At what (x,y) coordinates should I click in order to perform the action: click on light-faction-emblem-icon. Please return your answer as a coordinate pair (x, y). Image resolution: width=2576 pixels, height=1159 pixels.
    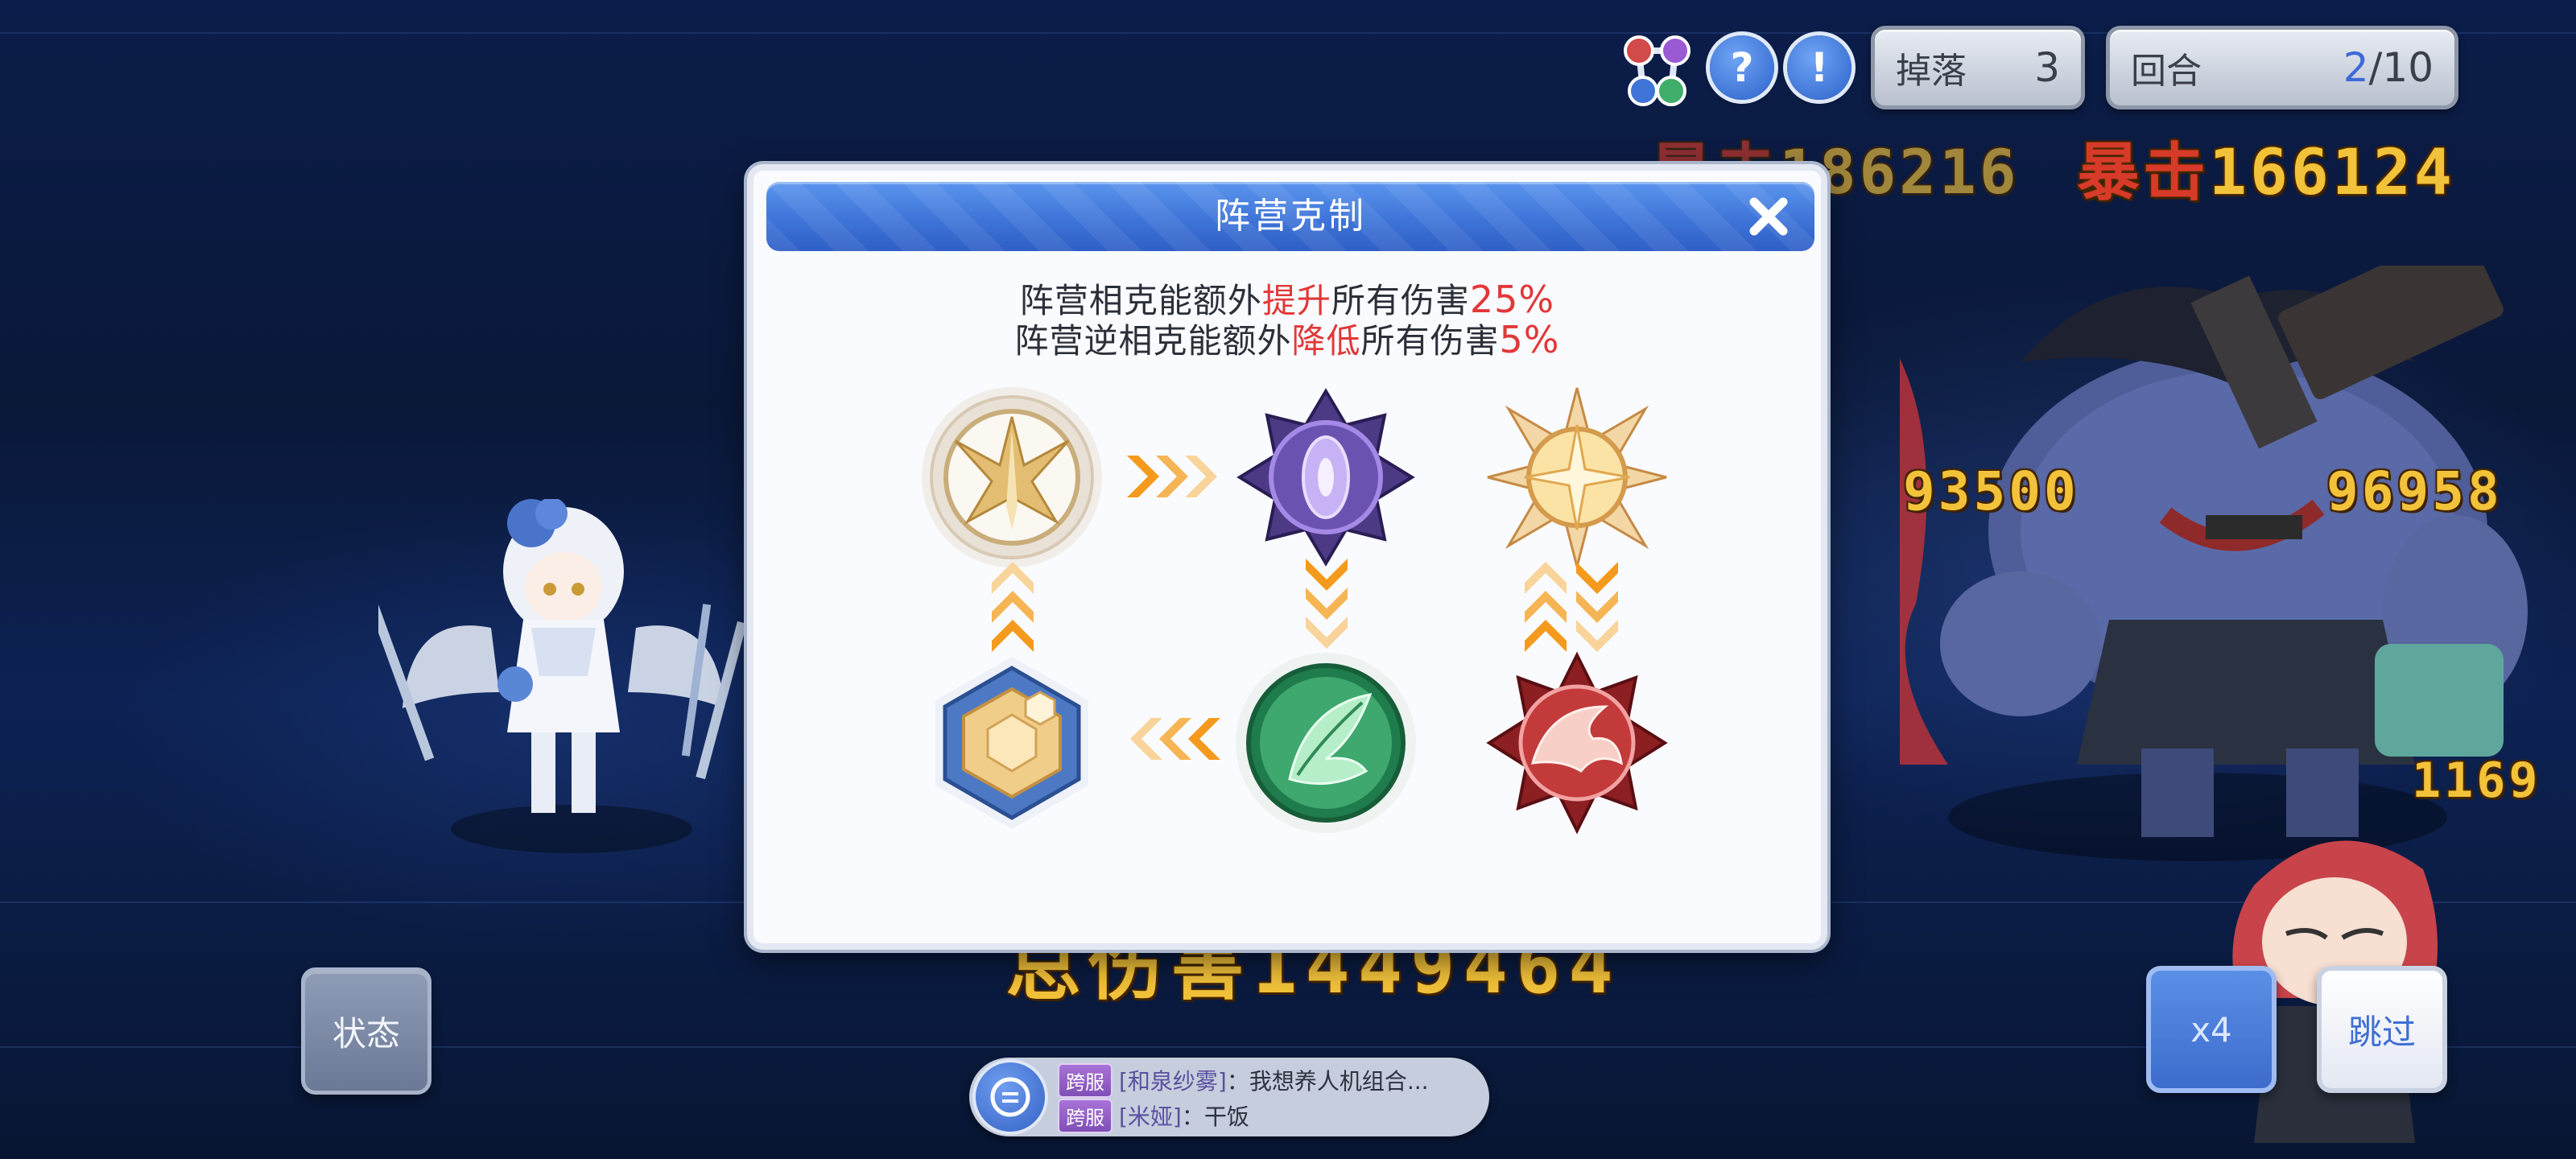
    Looking at the image, I should click on (1012, 477).